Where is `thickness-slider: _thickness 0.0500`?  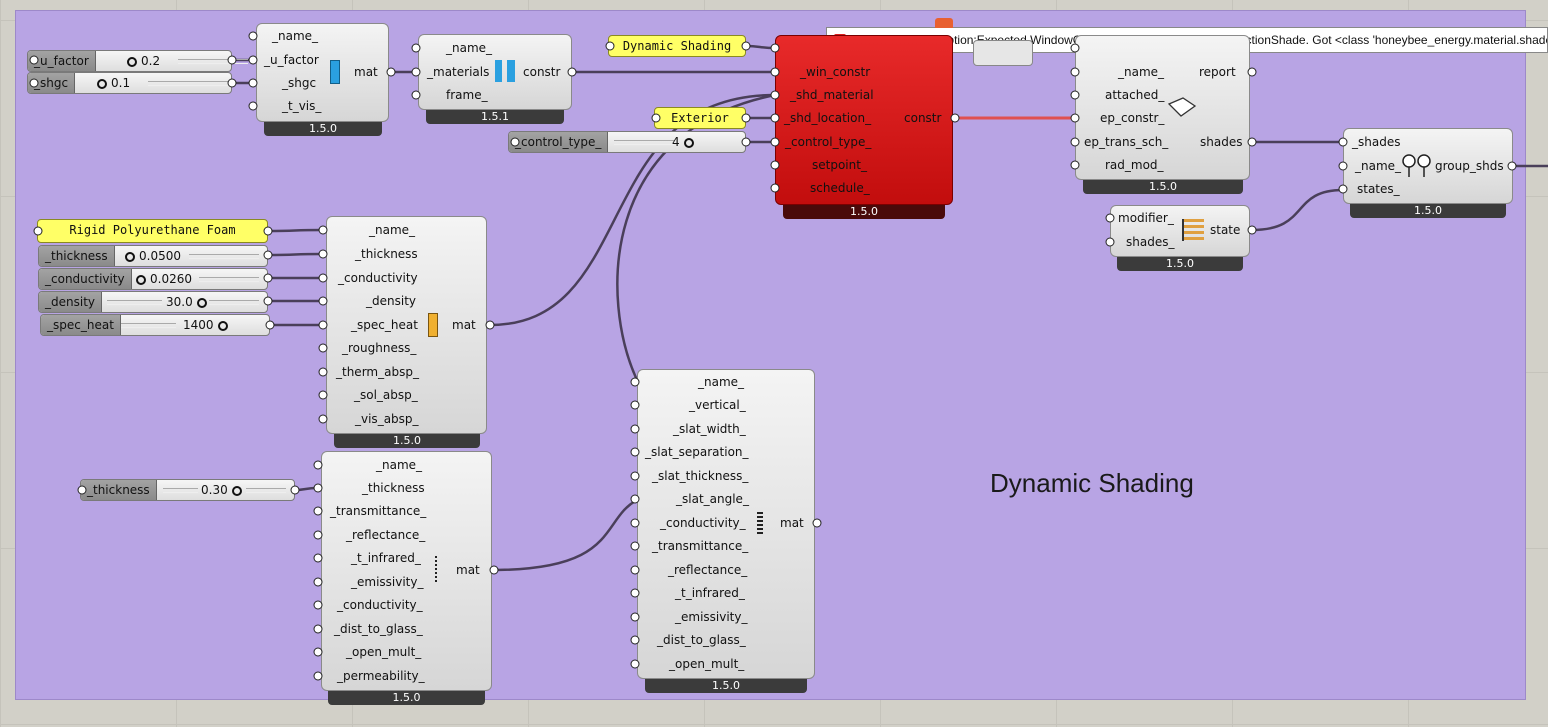 thickness-slider: _thickness 0.0500 is located at coordinates (153, 256).